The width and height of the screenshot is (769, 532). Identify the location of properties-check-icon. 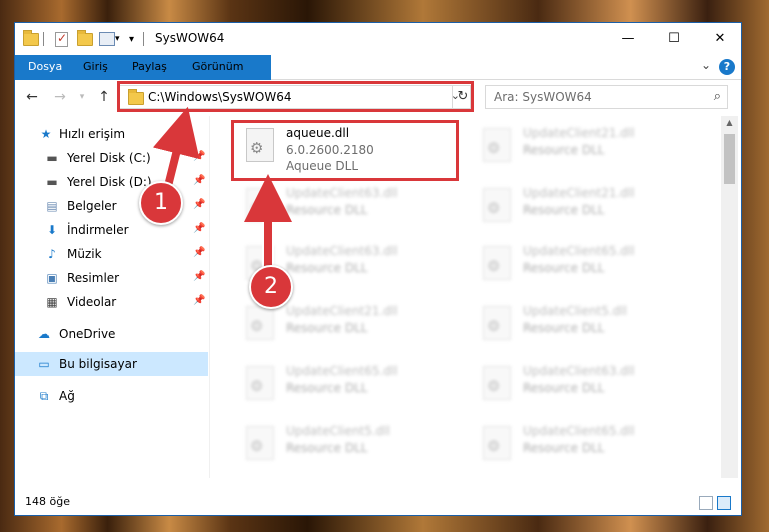
(61, 39).